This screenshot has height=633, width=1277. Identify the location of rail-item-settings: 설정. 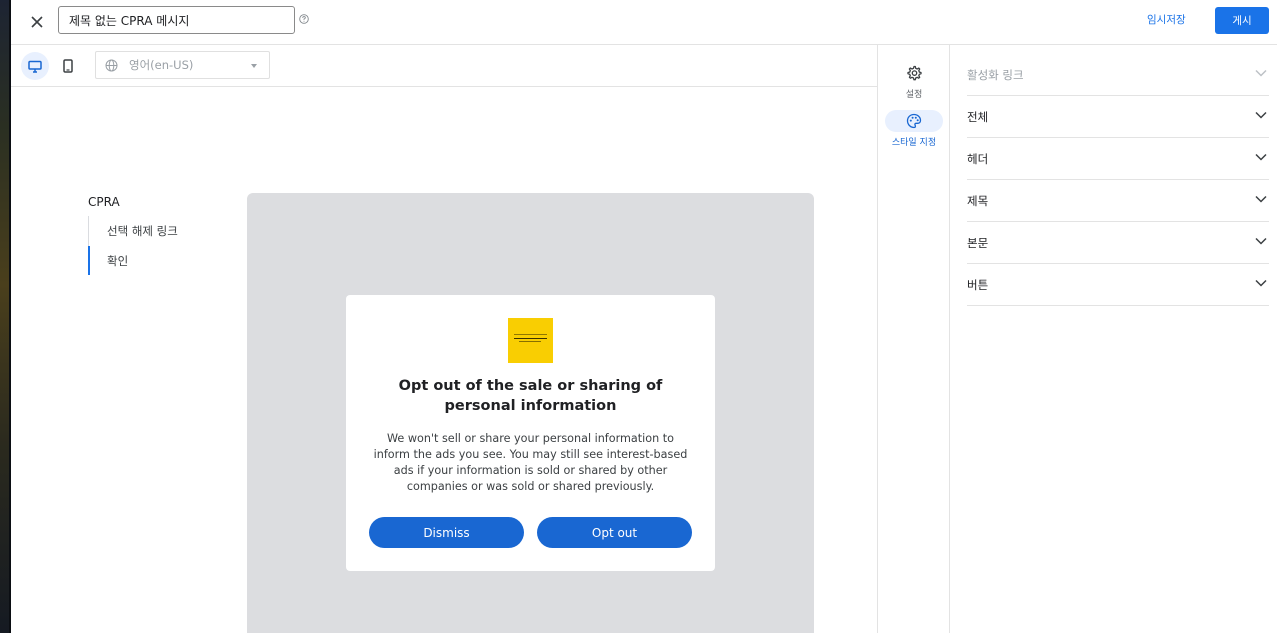
(914, 81).